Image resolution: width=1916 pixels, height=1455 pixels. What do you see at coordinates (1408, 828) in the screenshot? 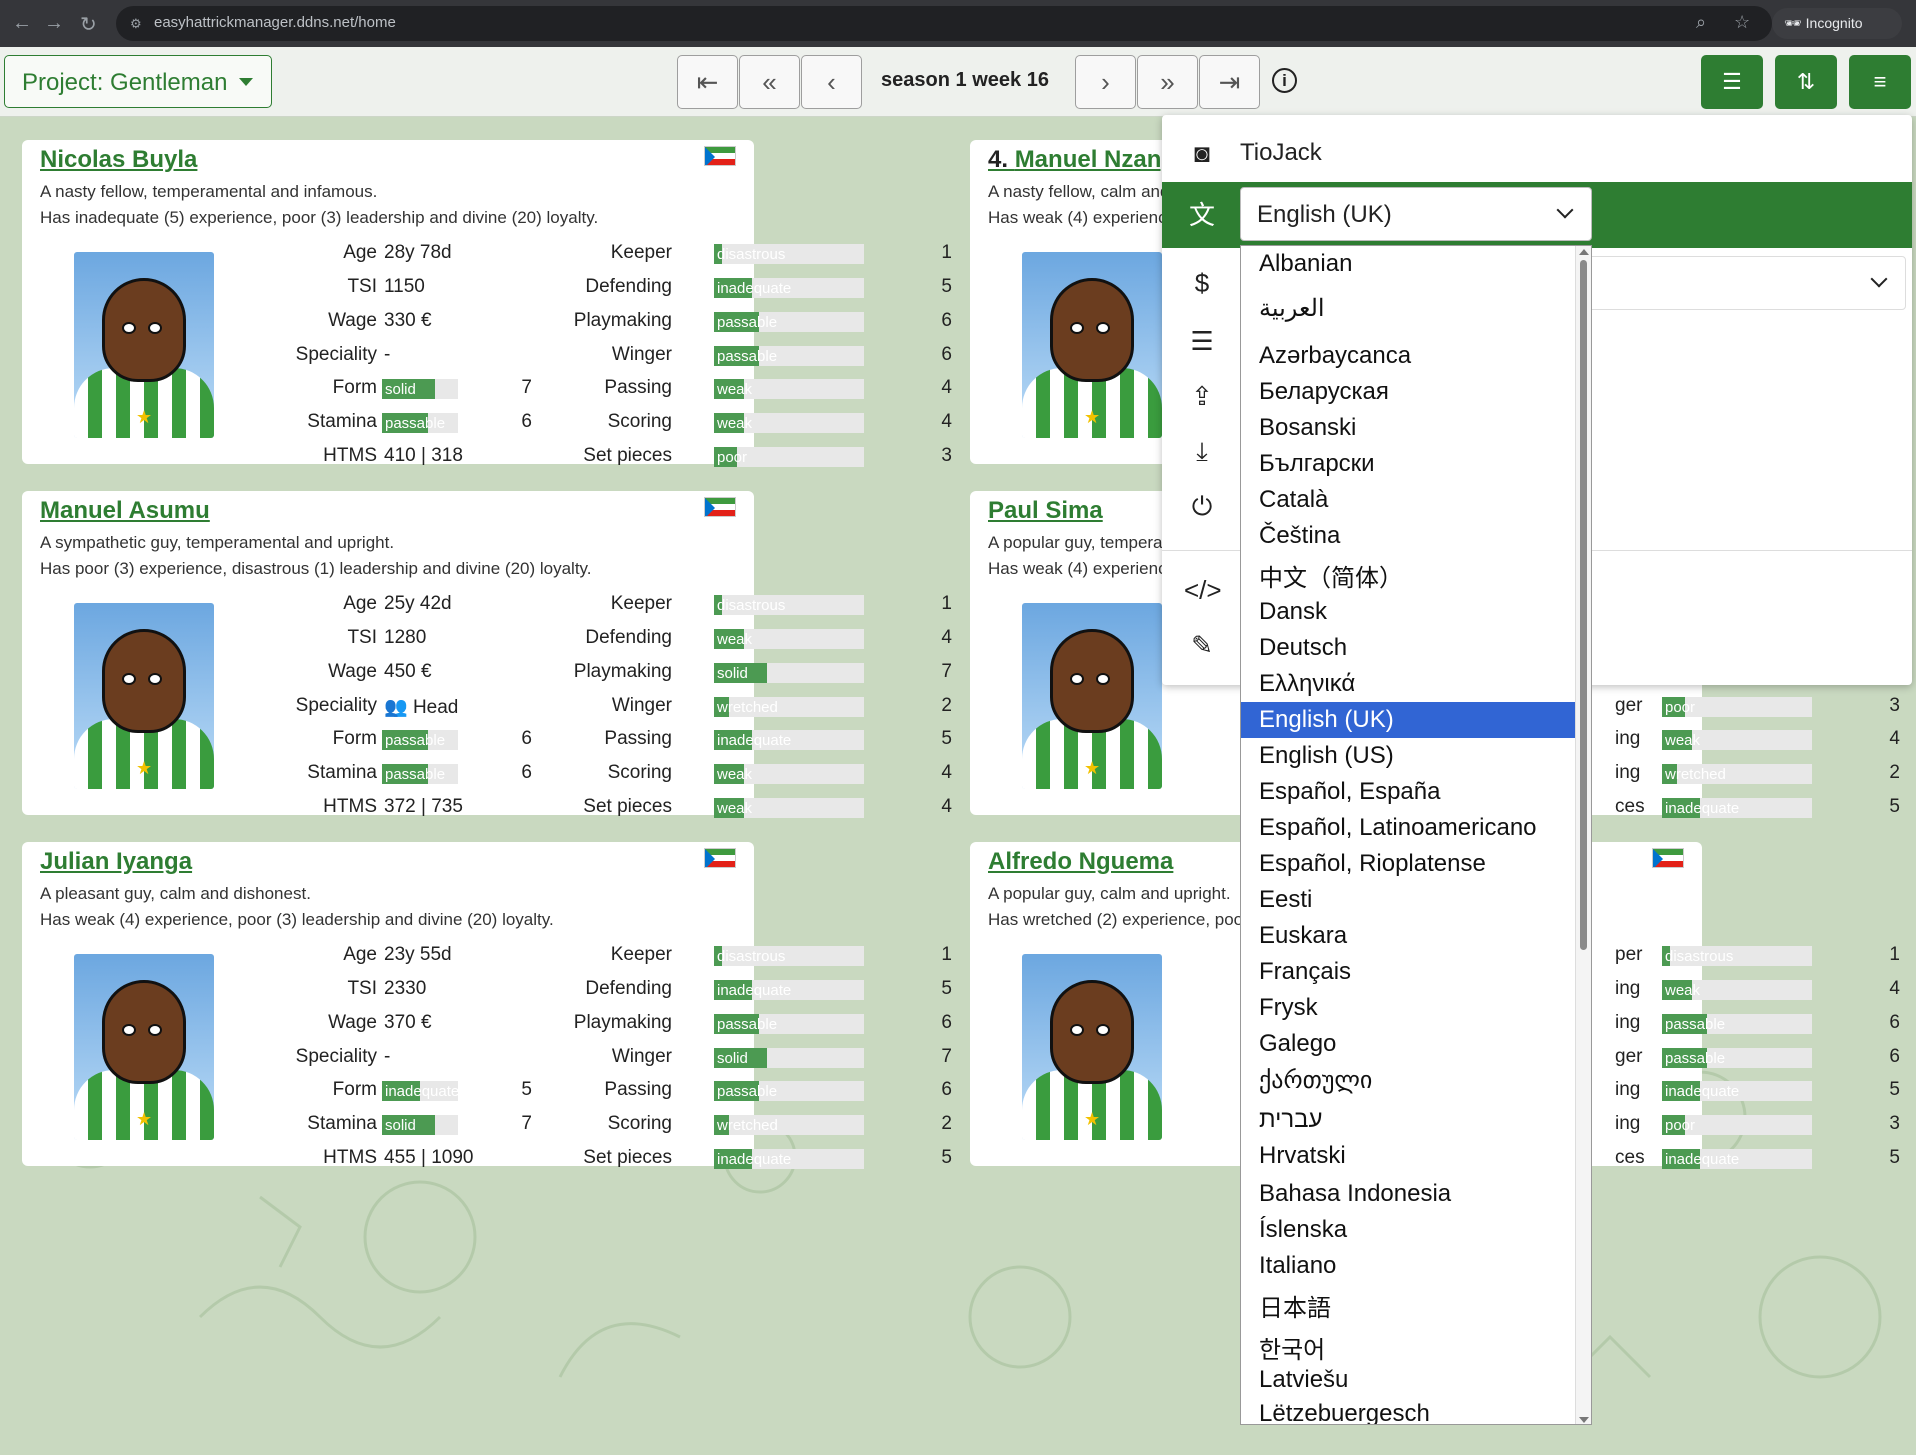
I see `language-option: Español, Latinoamericano` at bounding box center [1408, 828].